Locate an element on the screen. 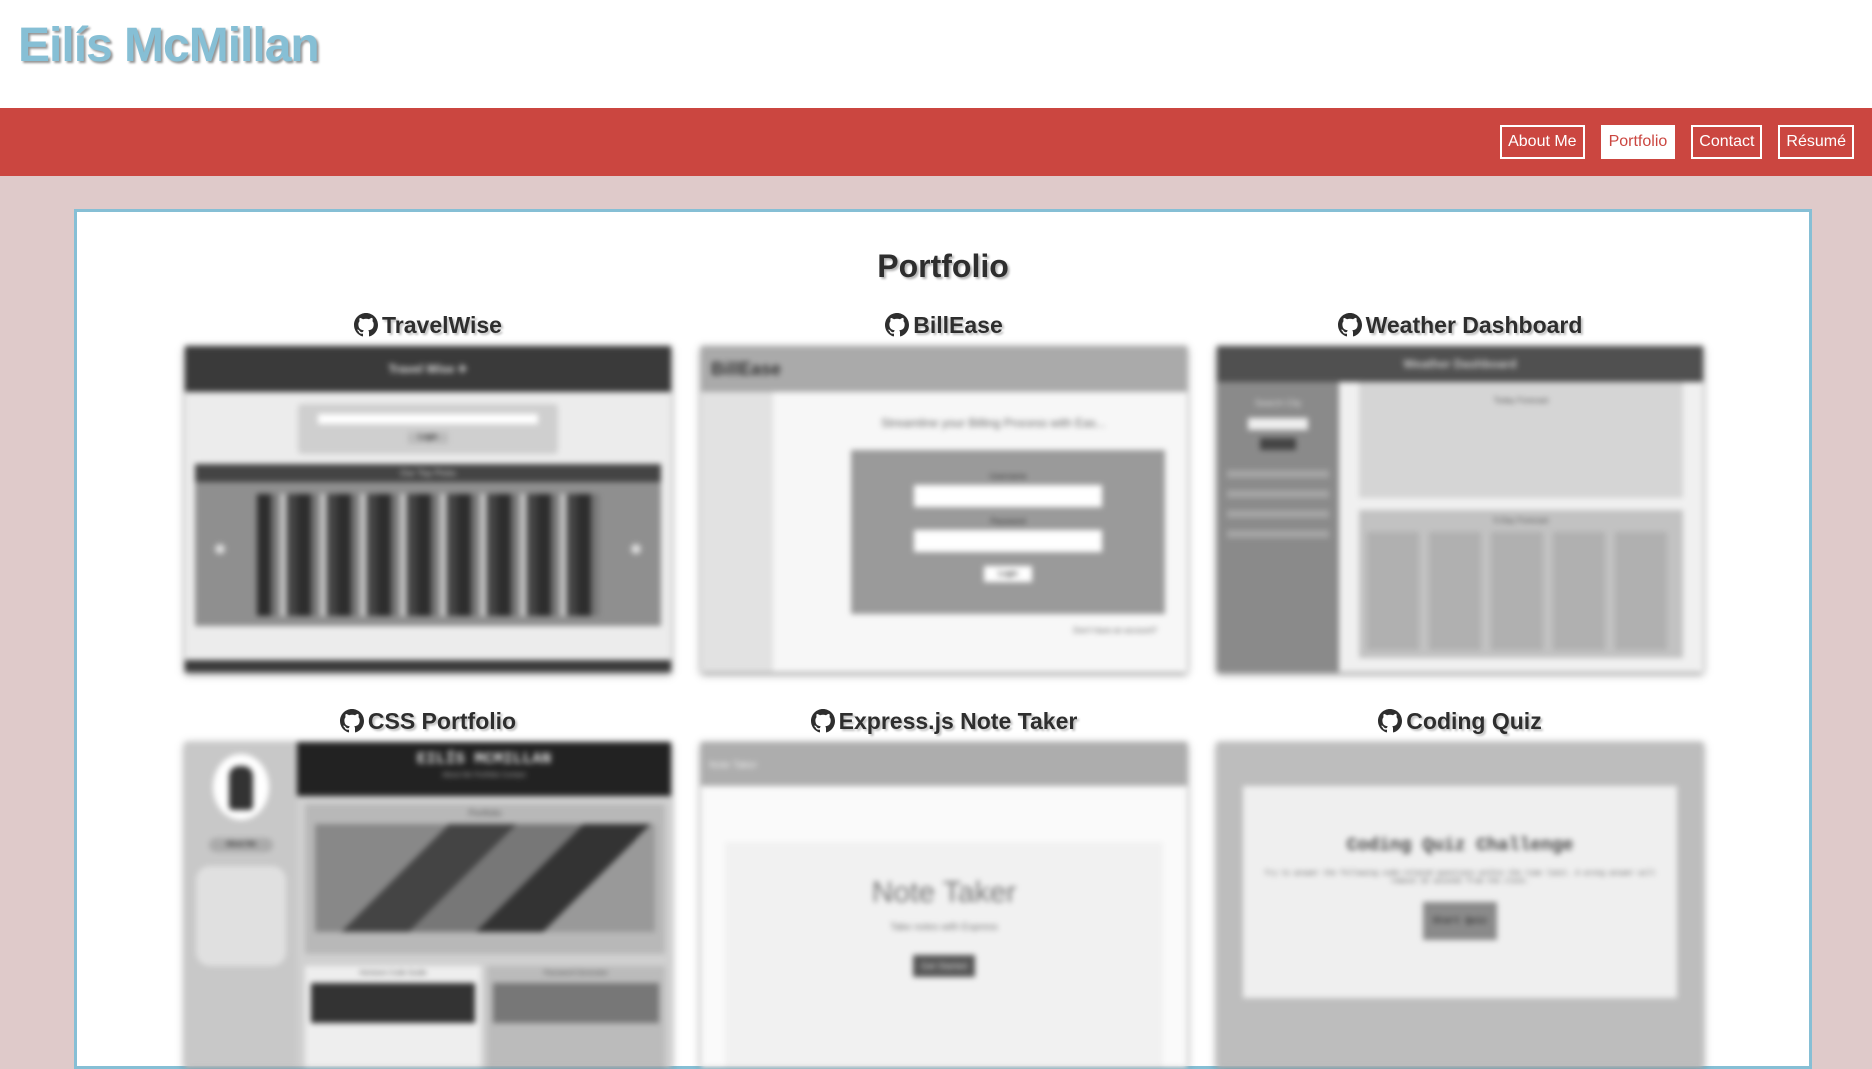  preview-header: EILÍS MCMILLAN is located at coordinates (484, 759).